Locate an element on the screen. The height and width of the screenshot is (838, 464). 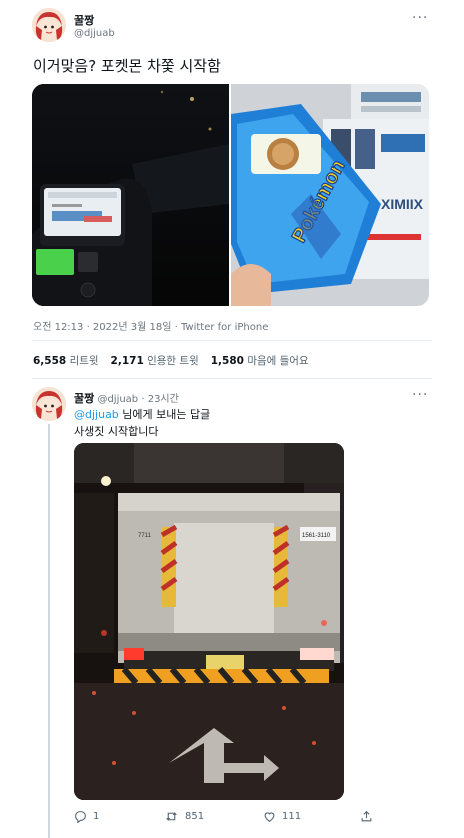
tweet-text: 이거맞음? 포켓몬 차쫓 시작함 is located at coordinates (127, 66).